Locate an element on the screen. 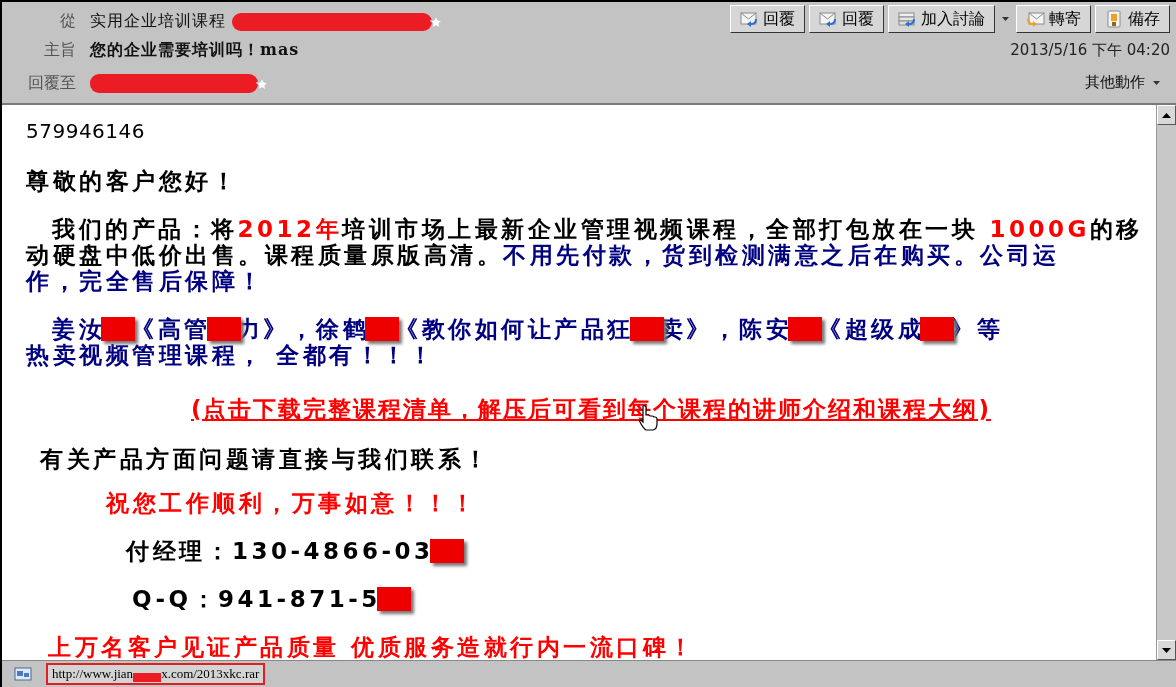 This screenshot has height=687, width=1176. more-actions-menu: 其他動作 is located at coordinates (1122, 82).